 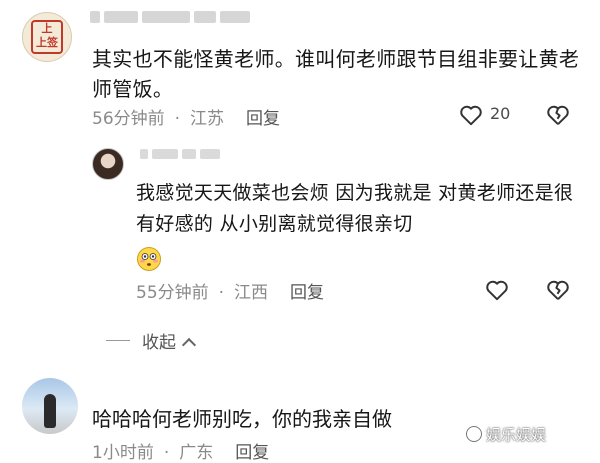 I want to click on comment-text: 其实也不能怪黄老师。谁叫何老师跟节目组非要让黄老师管饭。, so click(x=336, y=74).